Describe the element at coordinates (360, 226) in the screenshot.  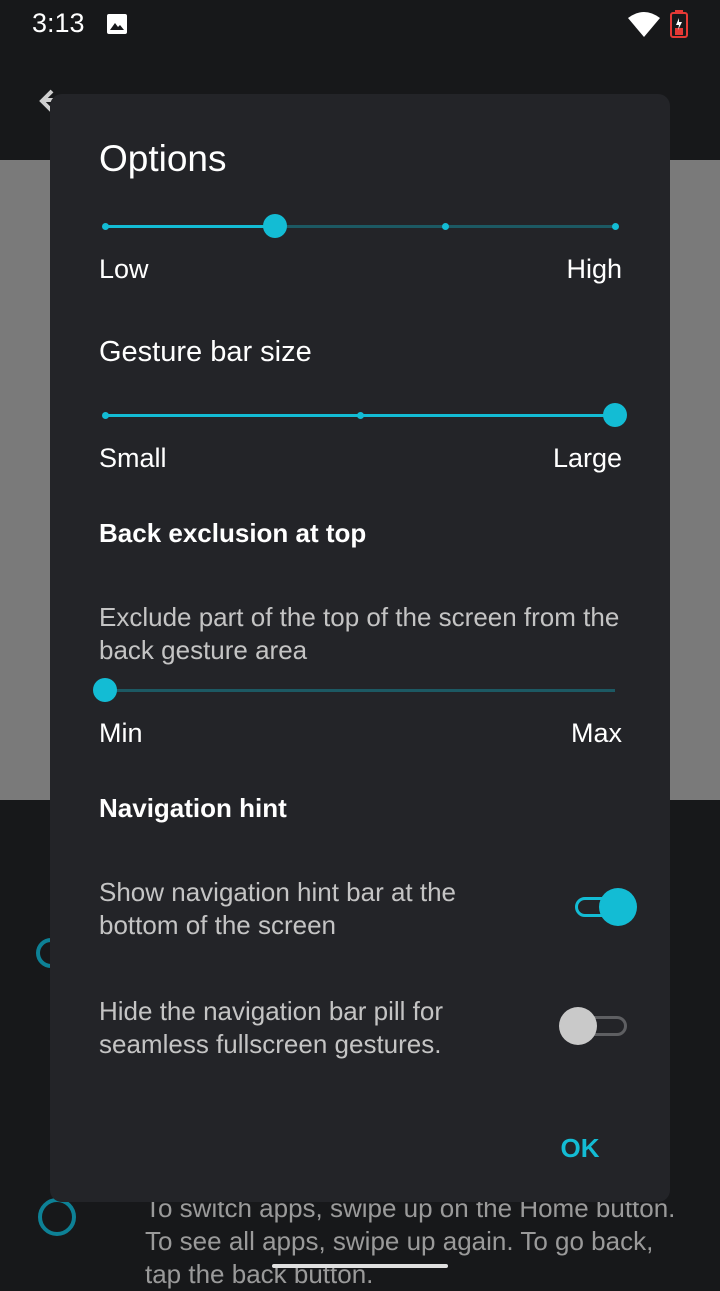
I see `sensitivity-slider` at that location.